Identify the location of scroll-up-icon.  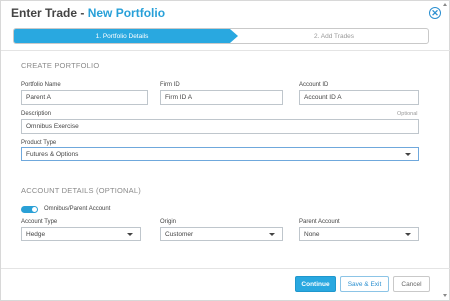
(445, 4).